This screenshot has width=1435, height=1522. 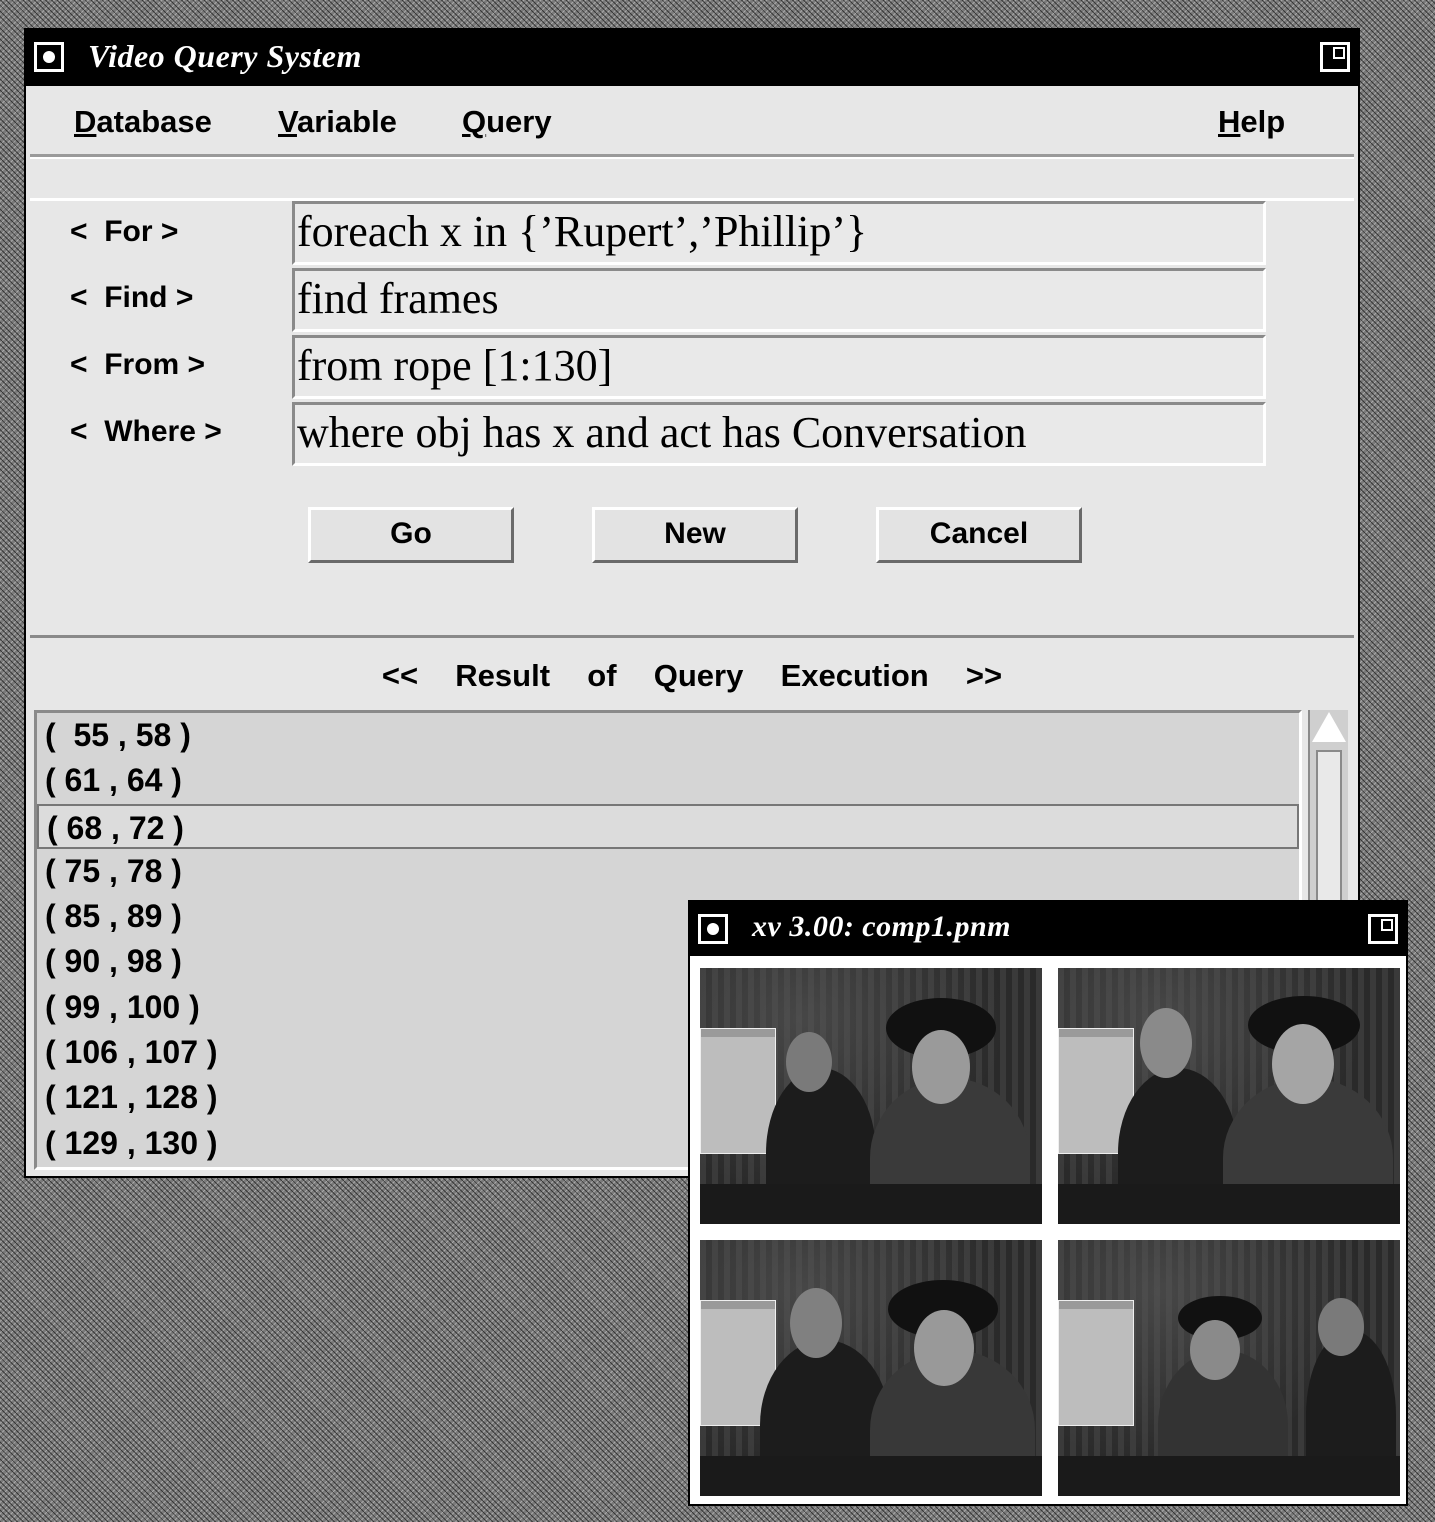 I want to click on from-label: < From >, so click(x=138, y=364).